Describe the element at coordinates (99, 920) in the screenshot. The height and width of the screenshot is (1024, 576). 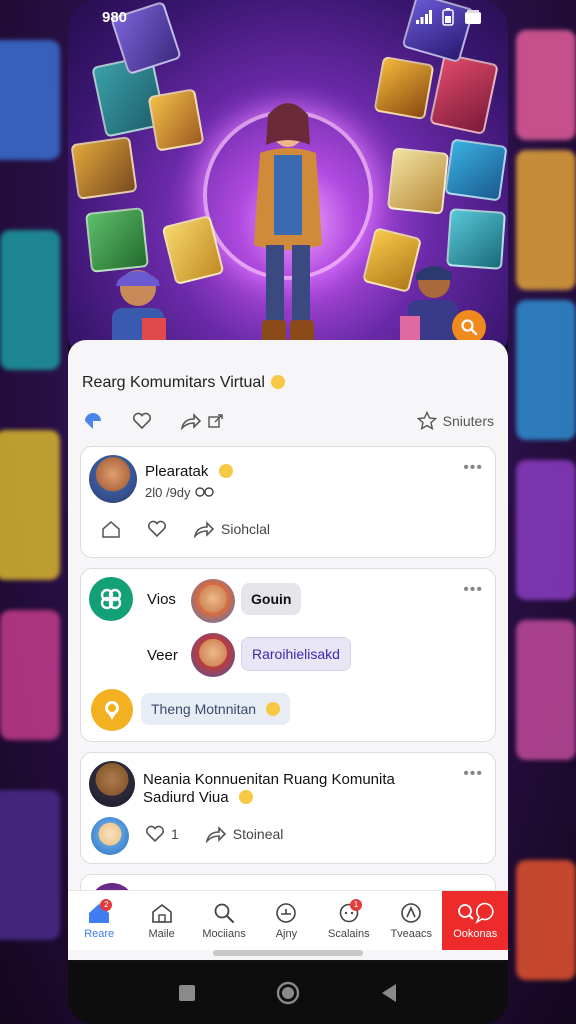
I see `nav-item-reare: 2 Reare` at that location.